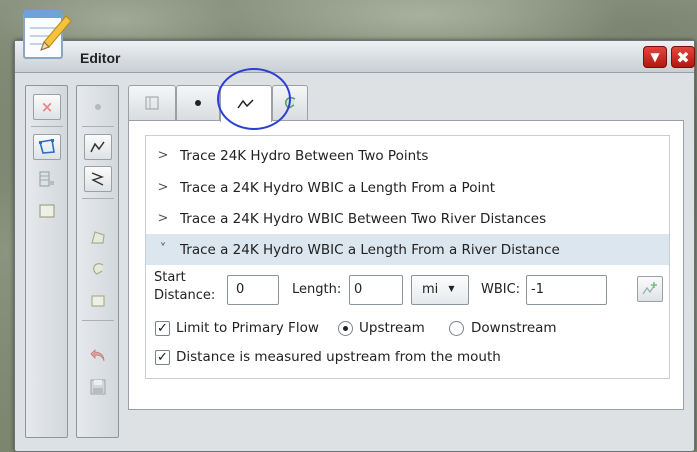  I want to click on add-trace-button, so click(650, 289).